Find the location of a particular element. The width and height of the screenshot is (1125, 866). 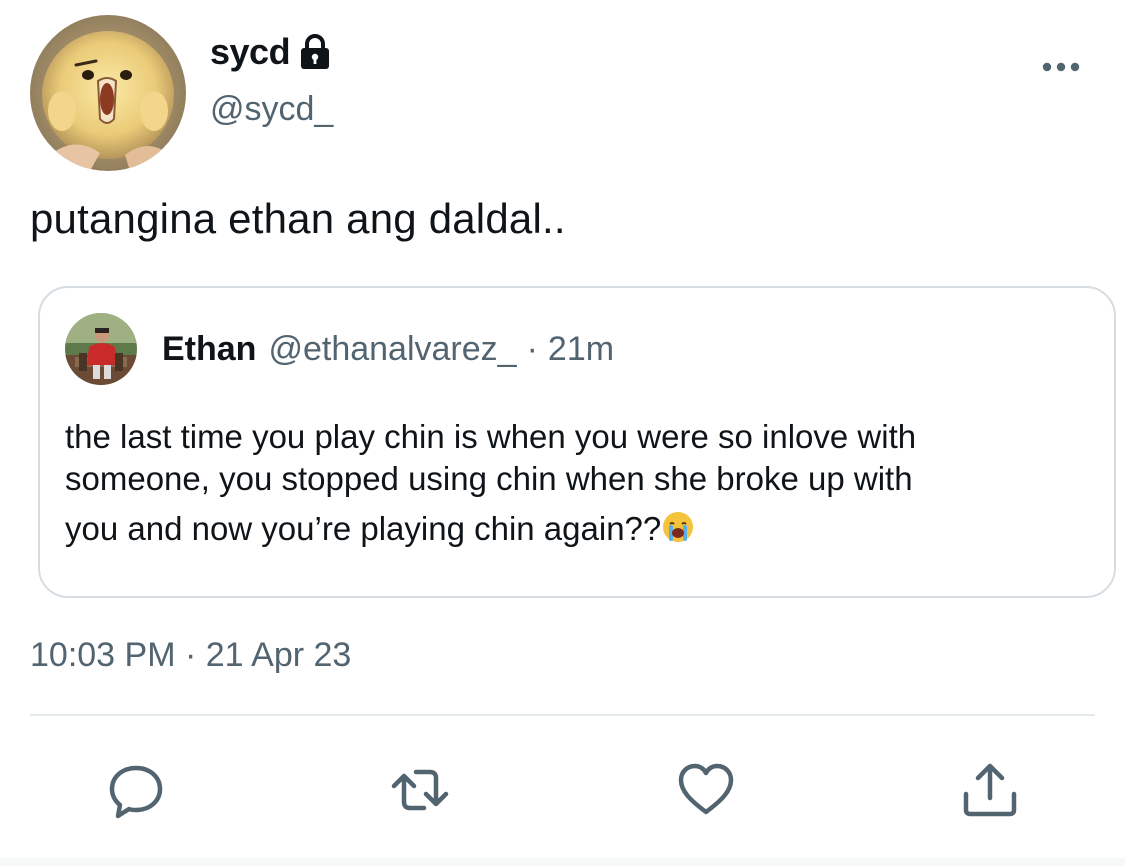

quoted-text-line-last: you and now you’re playing chin again?? is located at coordinates (570, 529).